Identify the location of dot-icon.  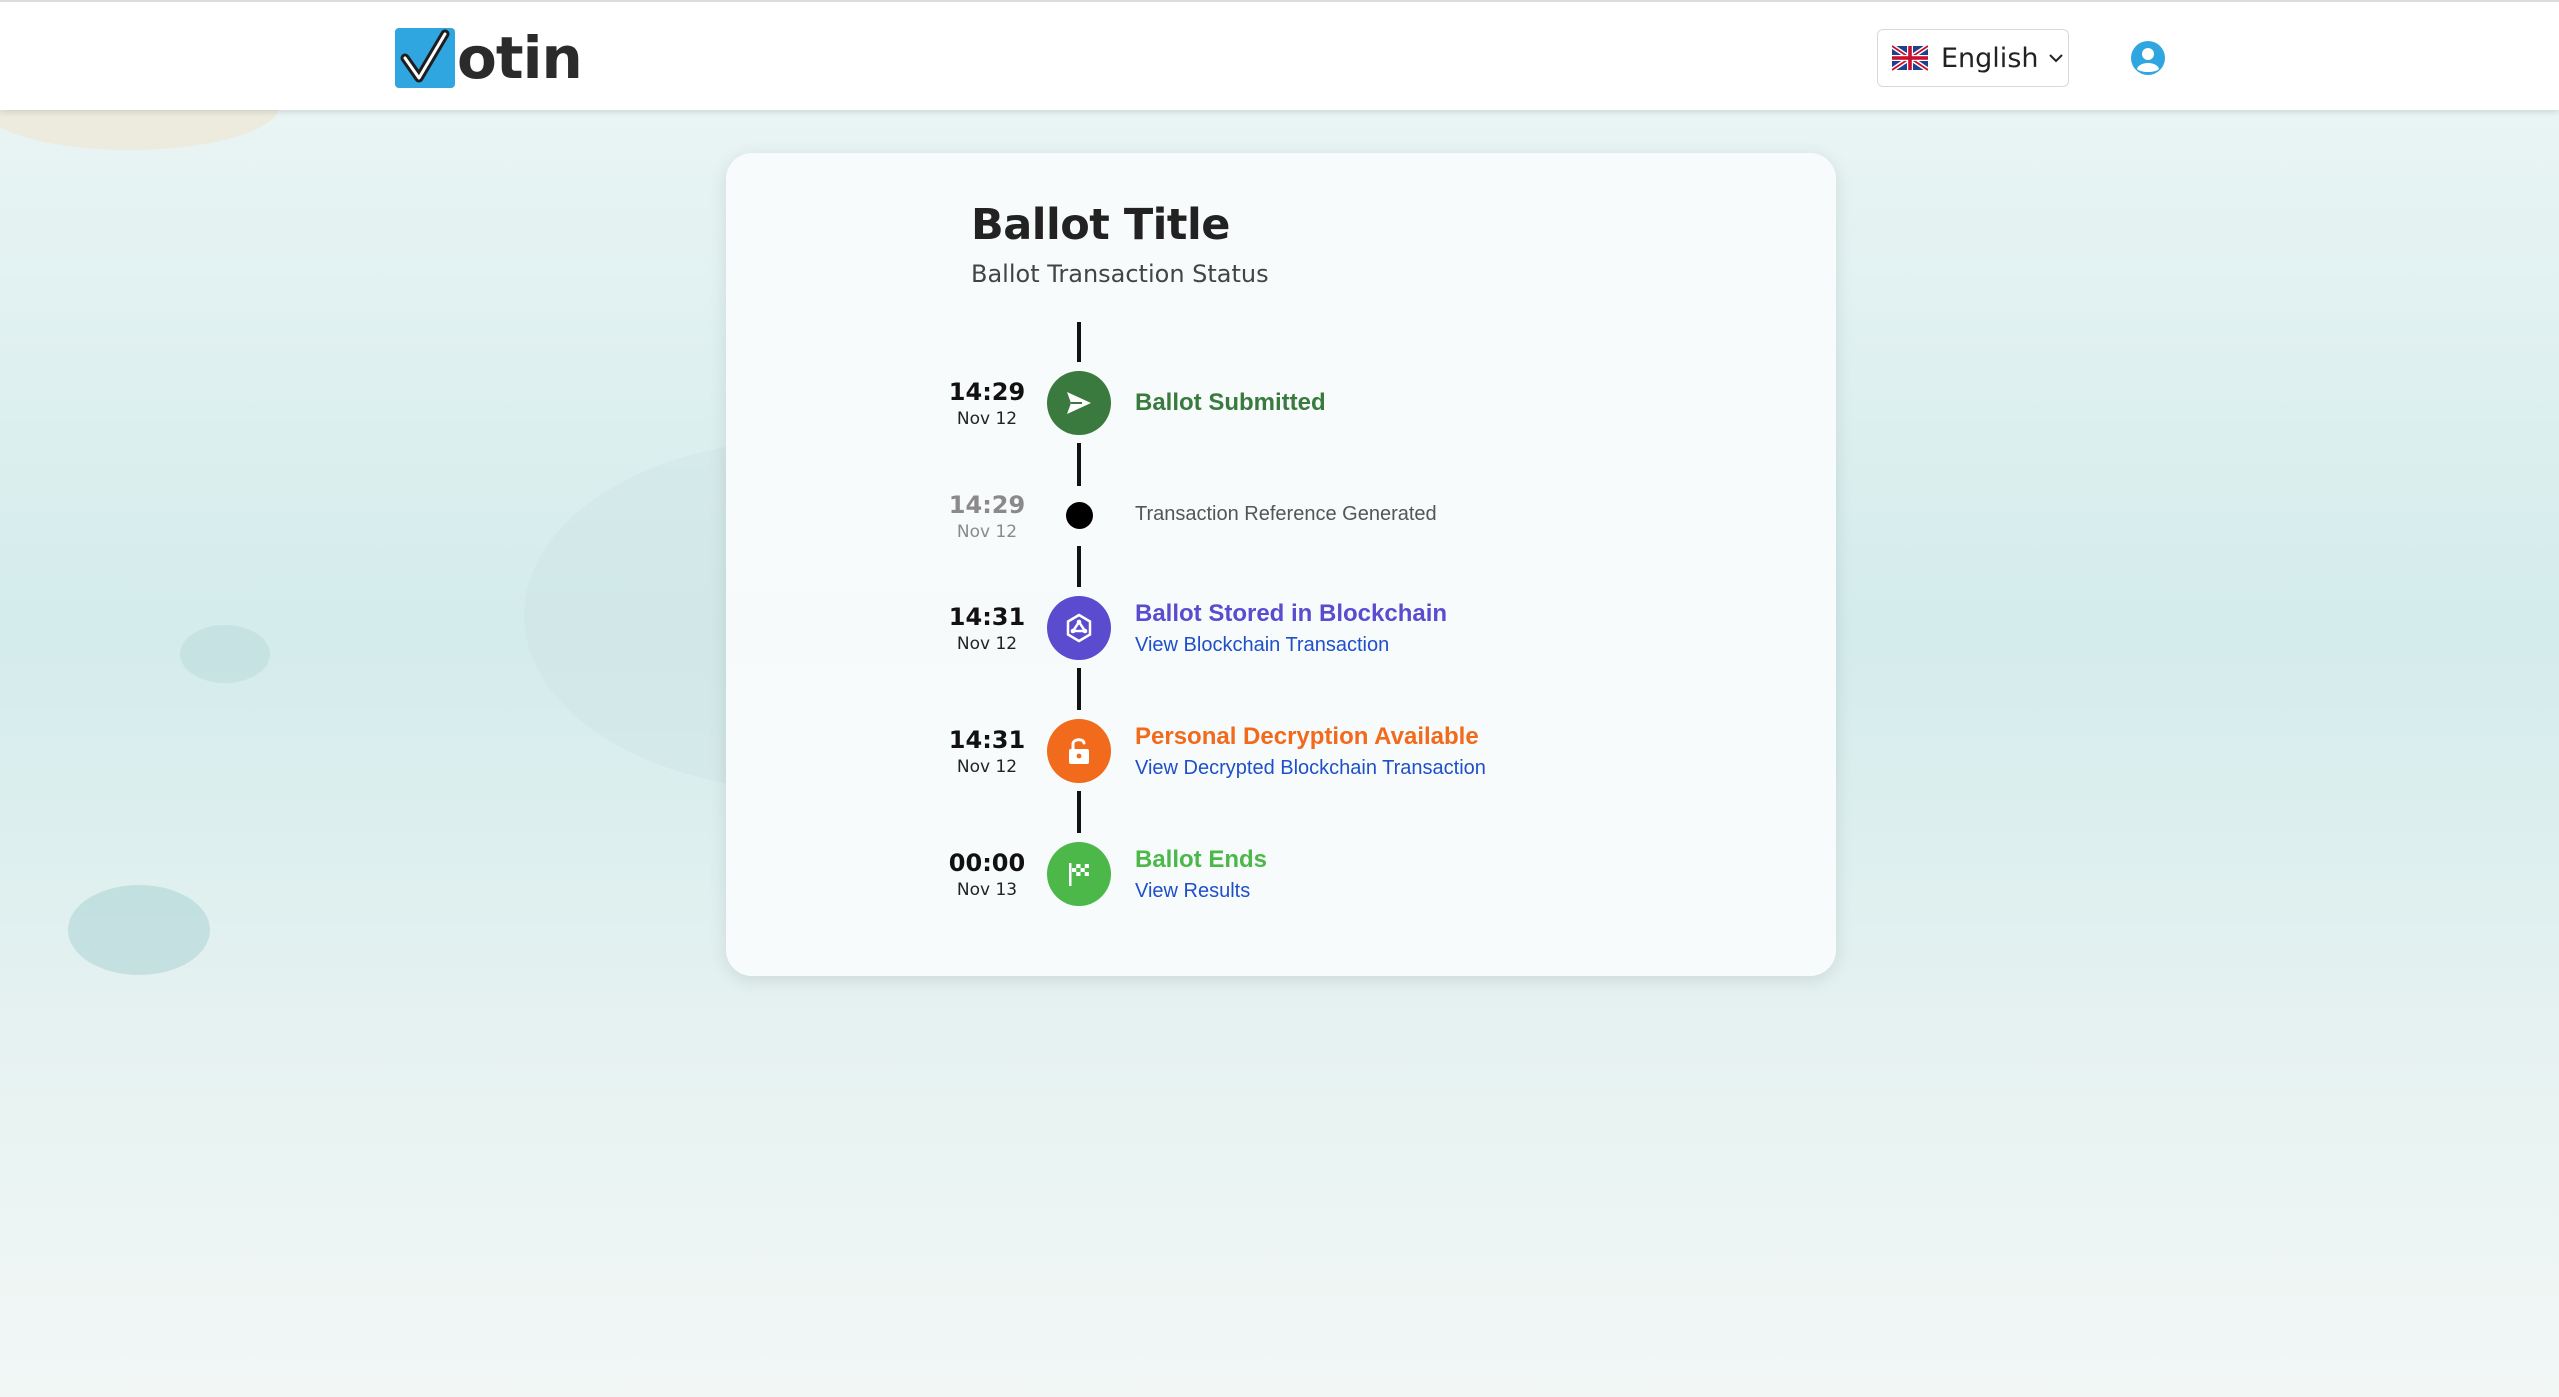
(1079, 515).